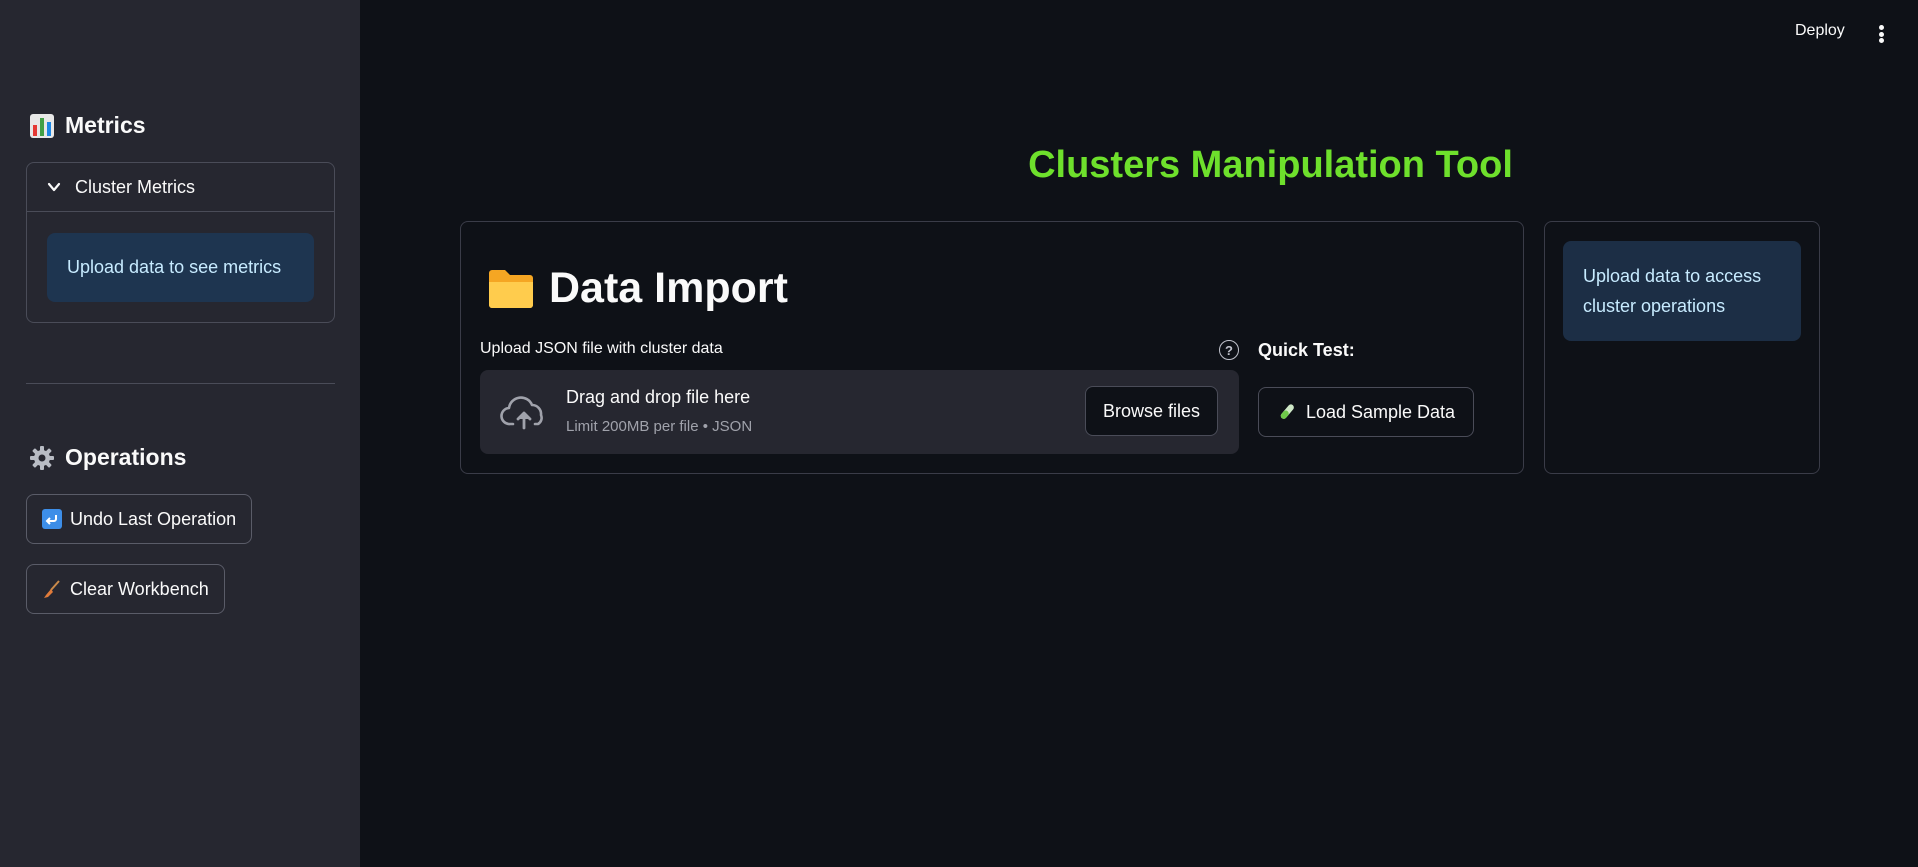 This screenshot has height=867, width=1918. Describe the element at coordinates (1820, 31) in the screenshot. I see `deploy-button: Deploy` at that location.